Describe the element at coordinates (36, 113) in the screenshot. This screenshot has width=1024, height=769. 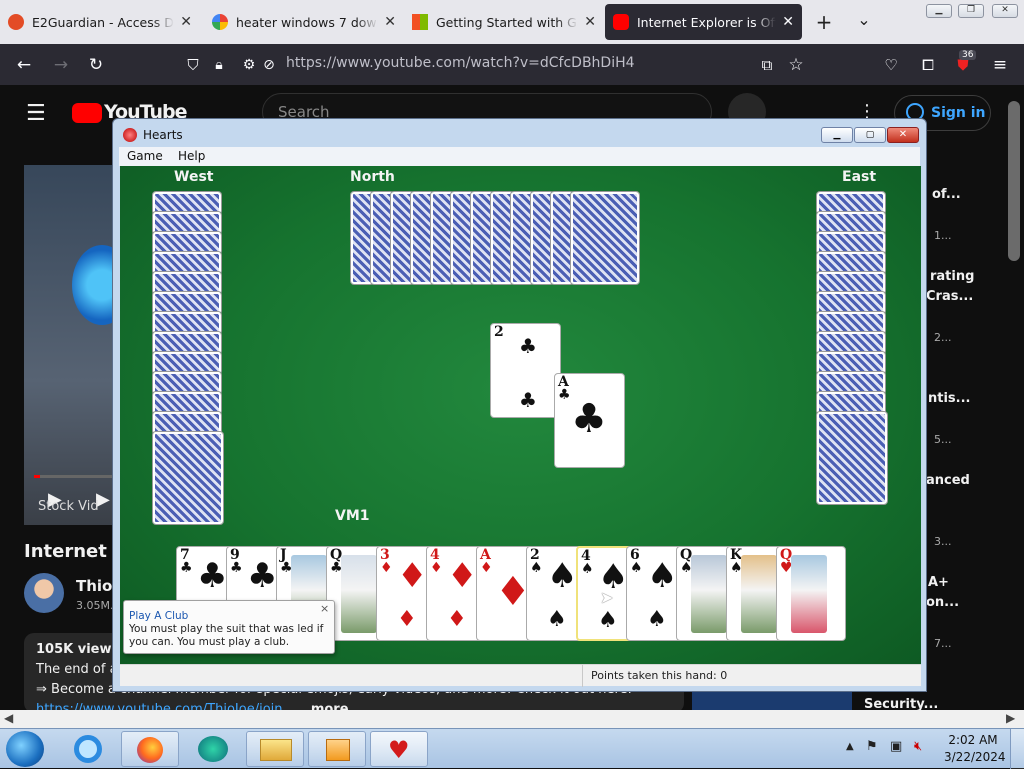
I see `hamburger-menu-icon: ☰` at that location.